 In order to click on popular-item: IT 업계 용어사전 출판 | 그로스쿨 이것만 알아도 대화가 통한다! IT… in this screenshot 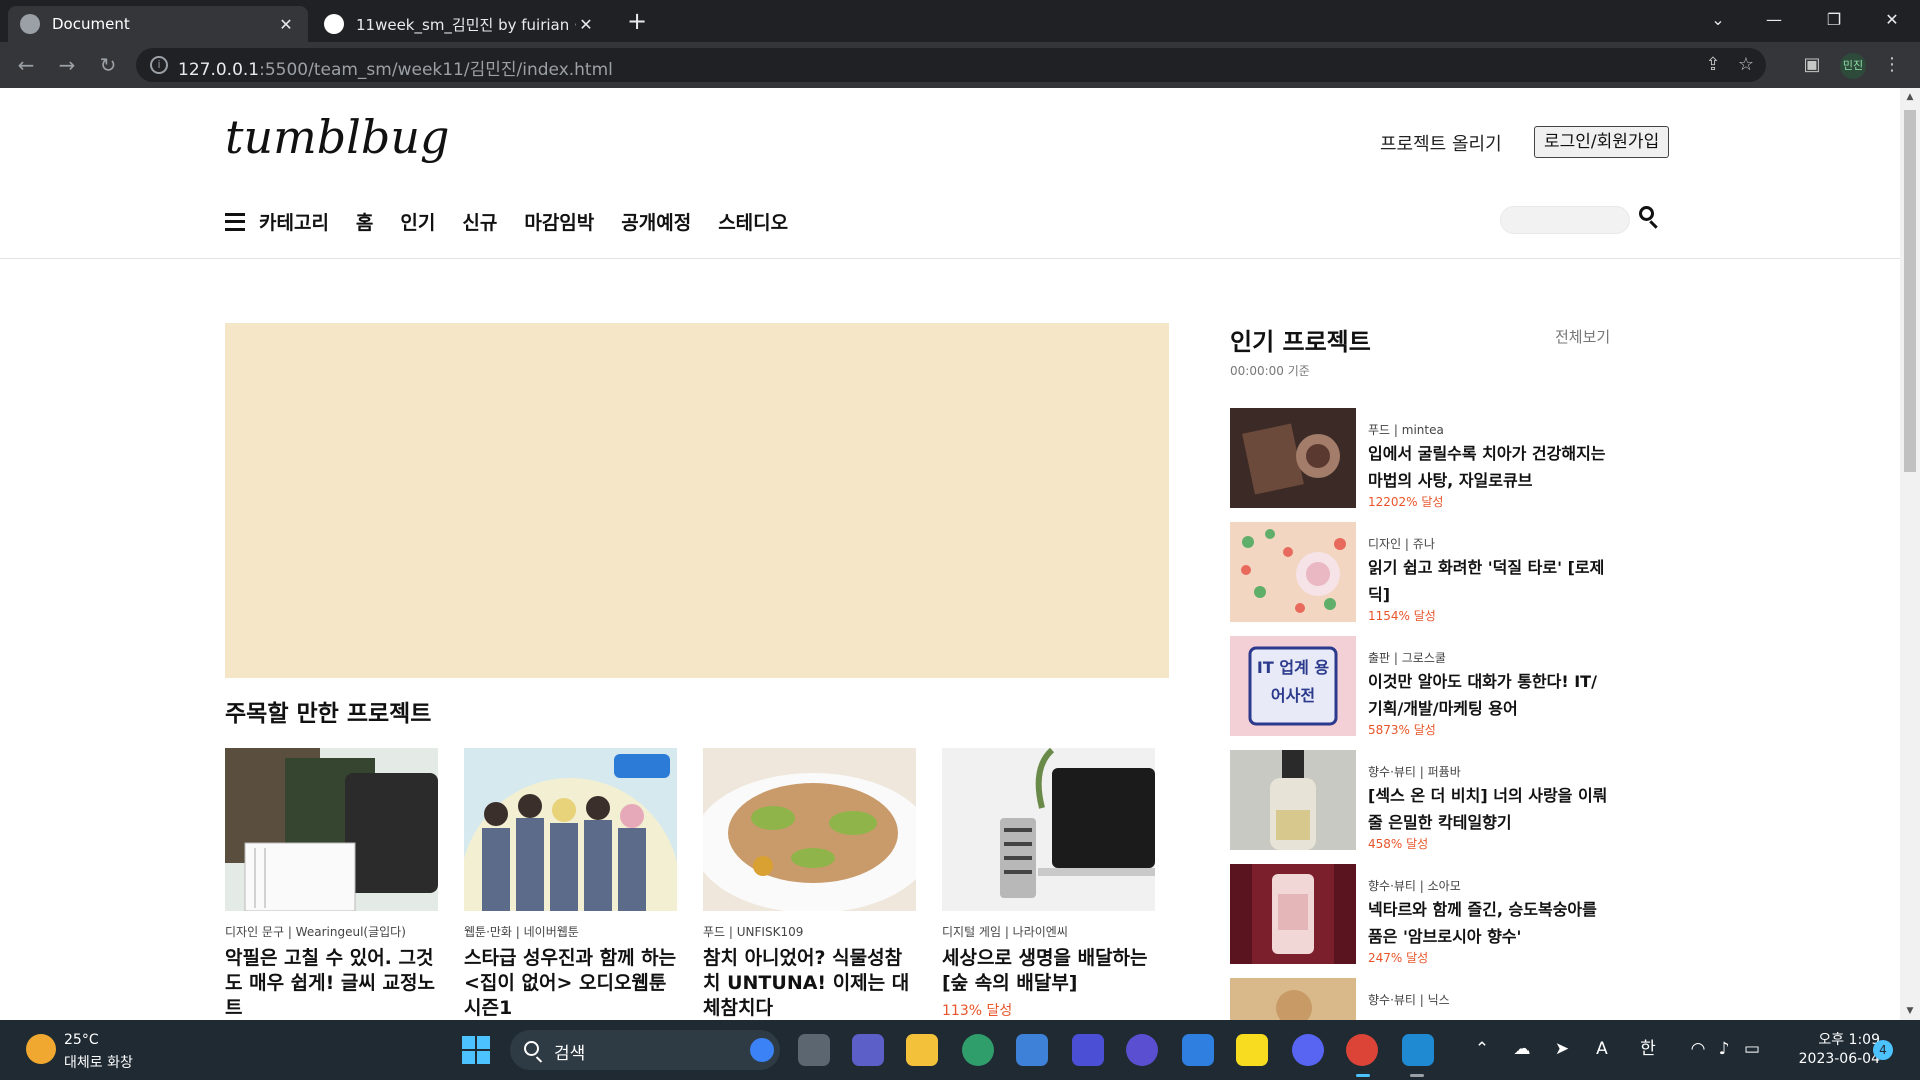, I will do `click(1430, 686)`.